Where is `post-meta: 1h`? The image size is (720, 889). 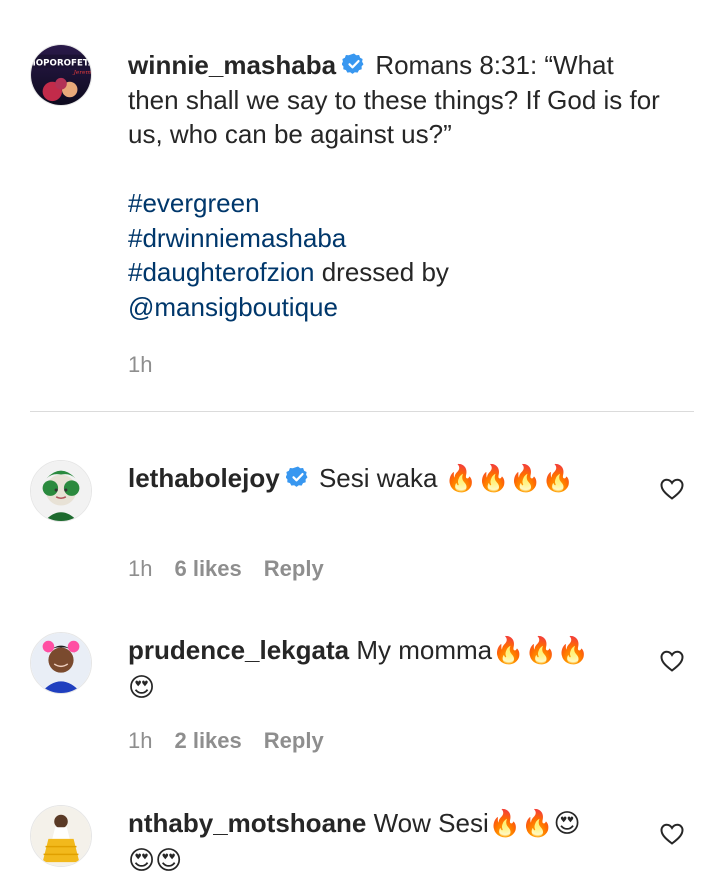
post-meta: 1h is located at coordinates (151, 365).